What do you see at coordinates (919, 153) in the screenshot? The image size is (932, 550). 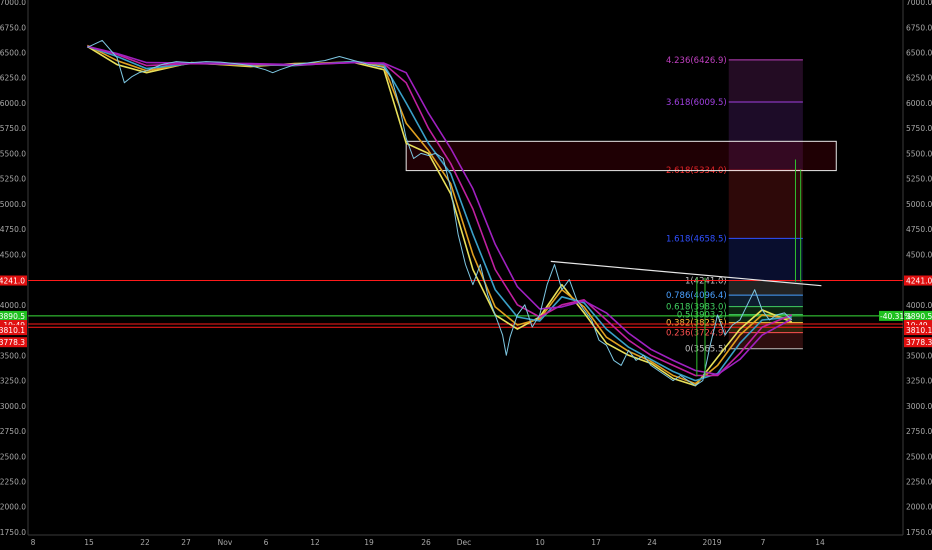 I see `right-y-tick-label: 5500.0` at bounding box center [919, 153].